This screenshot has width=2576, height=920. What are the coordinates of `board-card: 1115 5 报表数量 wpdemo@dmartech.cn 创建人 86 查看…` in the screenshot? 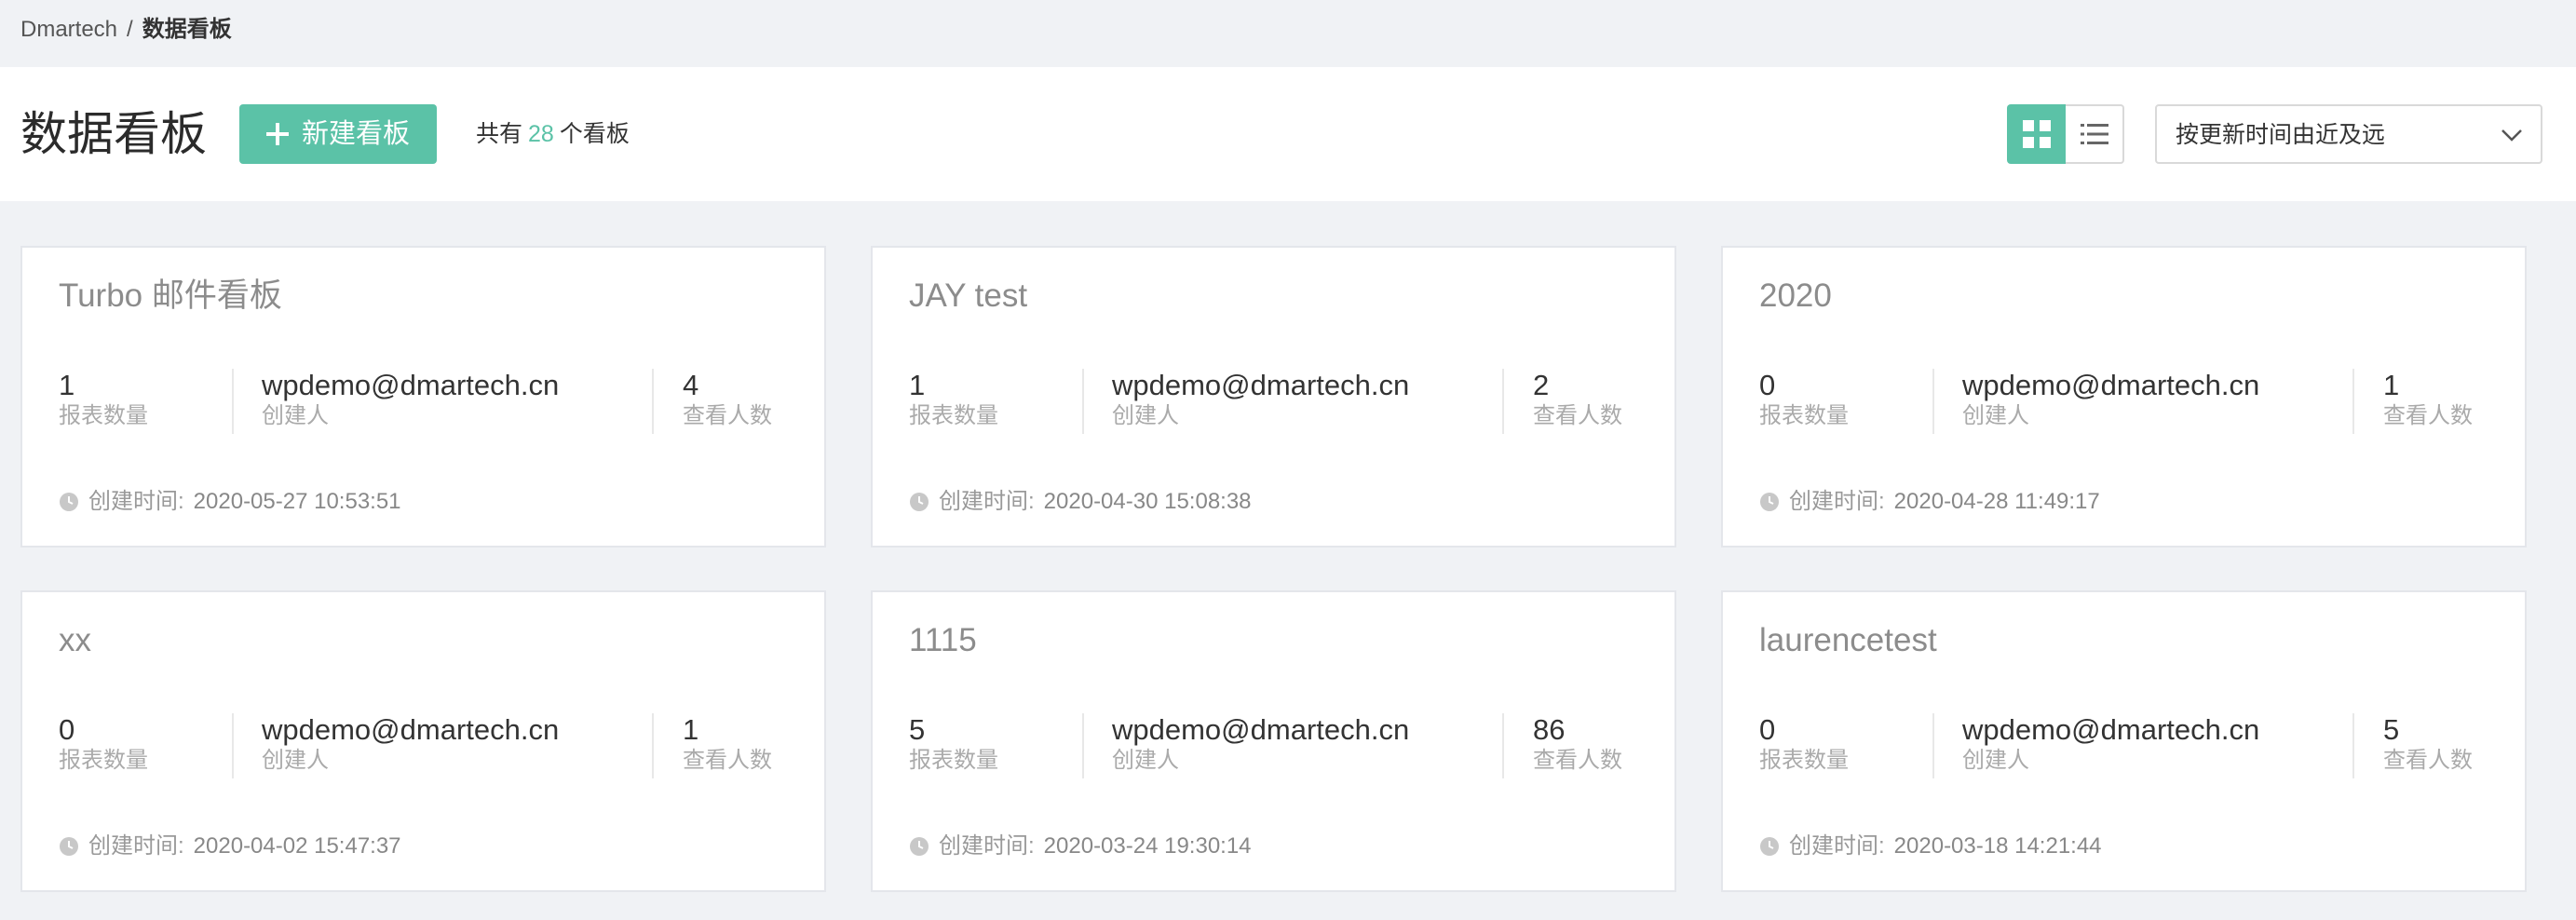 It's located at (1273, 741).